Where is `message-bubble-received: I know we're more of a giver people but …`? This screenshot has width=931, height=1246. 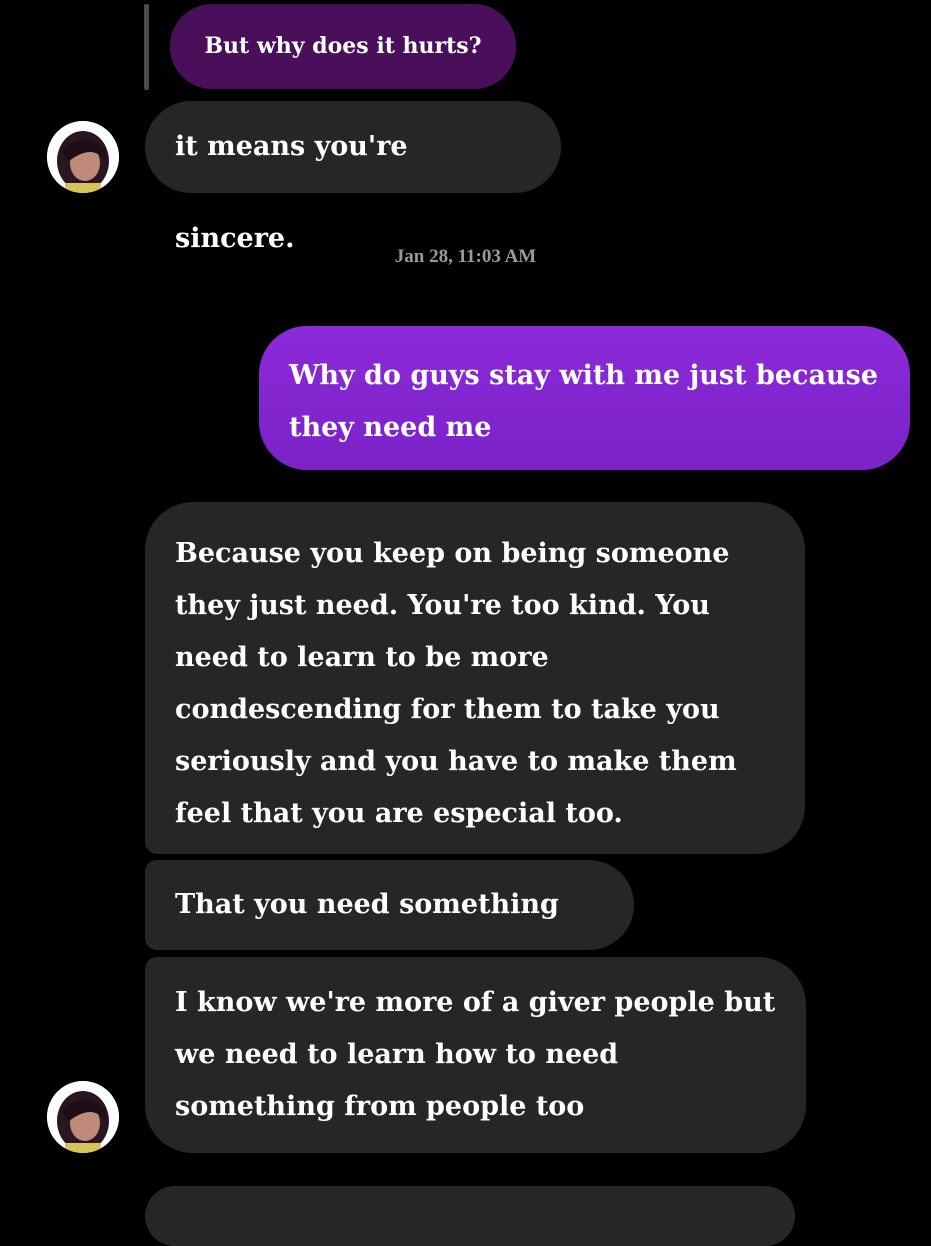
message-bubble-received: I know we're more of a giver people but … is located at coordinates (475, 1055).